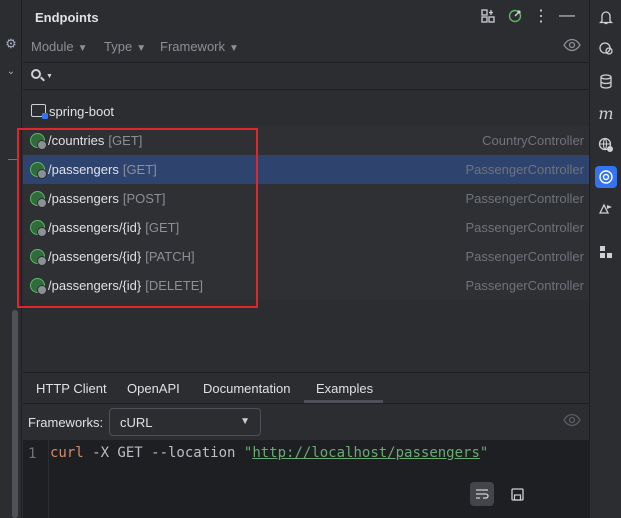  I want to click on chevron-down-icon: ⌄, so click(11, 72).